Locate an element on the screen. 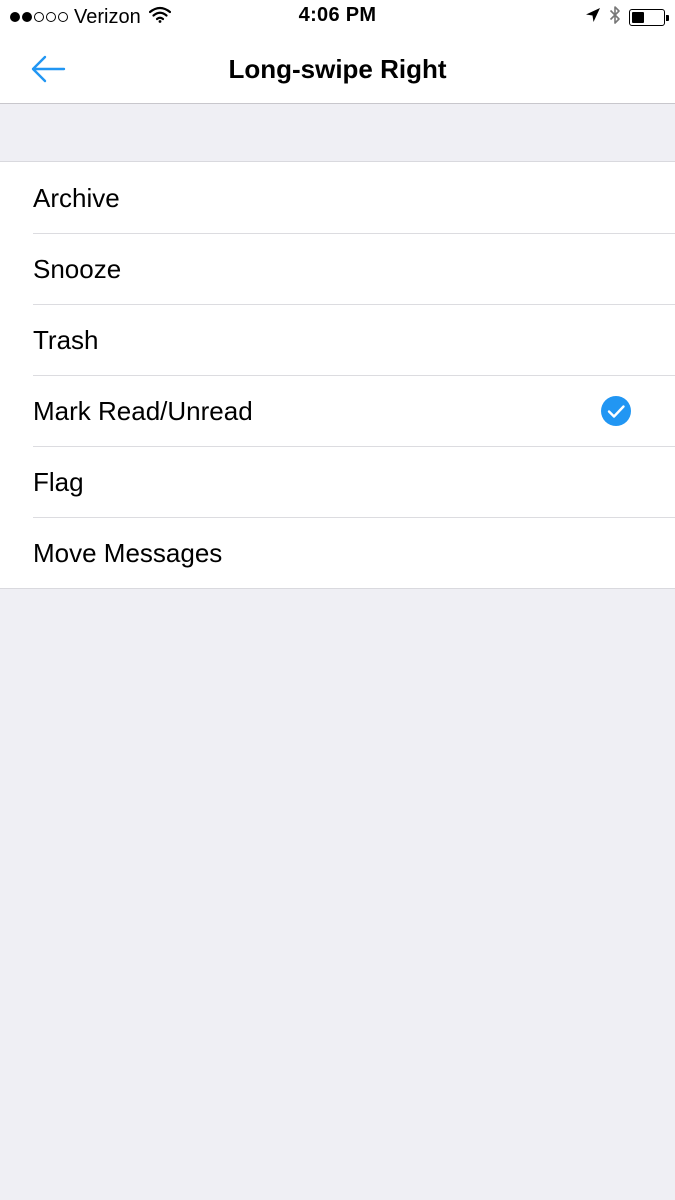 The width and height of the screenshot is (675, 1200). status-time: 4:06 PM is located at coordinates (337, 15).